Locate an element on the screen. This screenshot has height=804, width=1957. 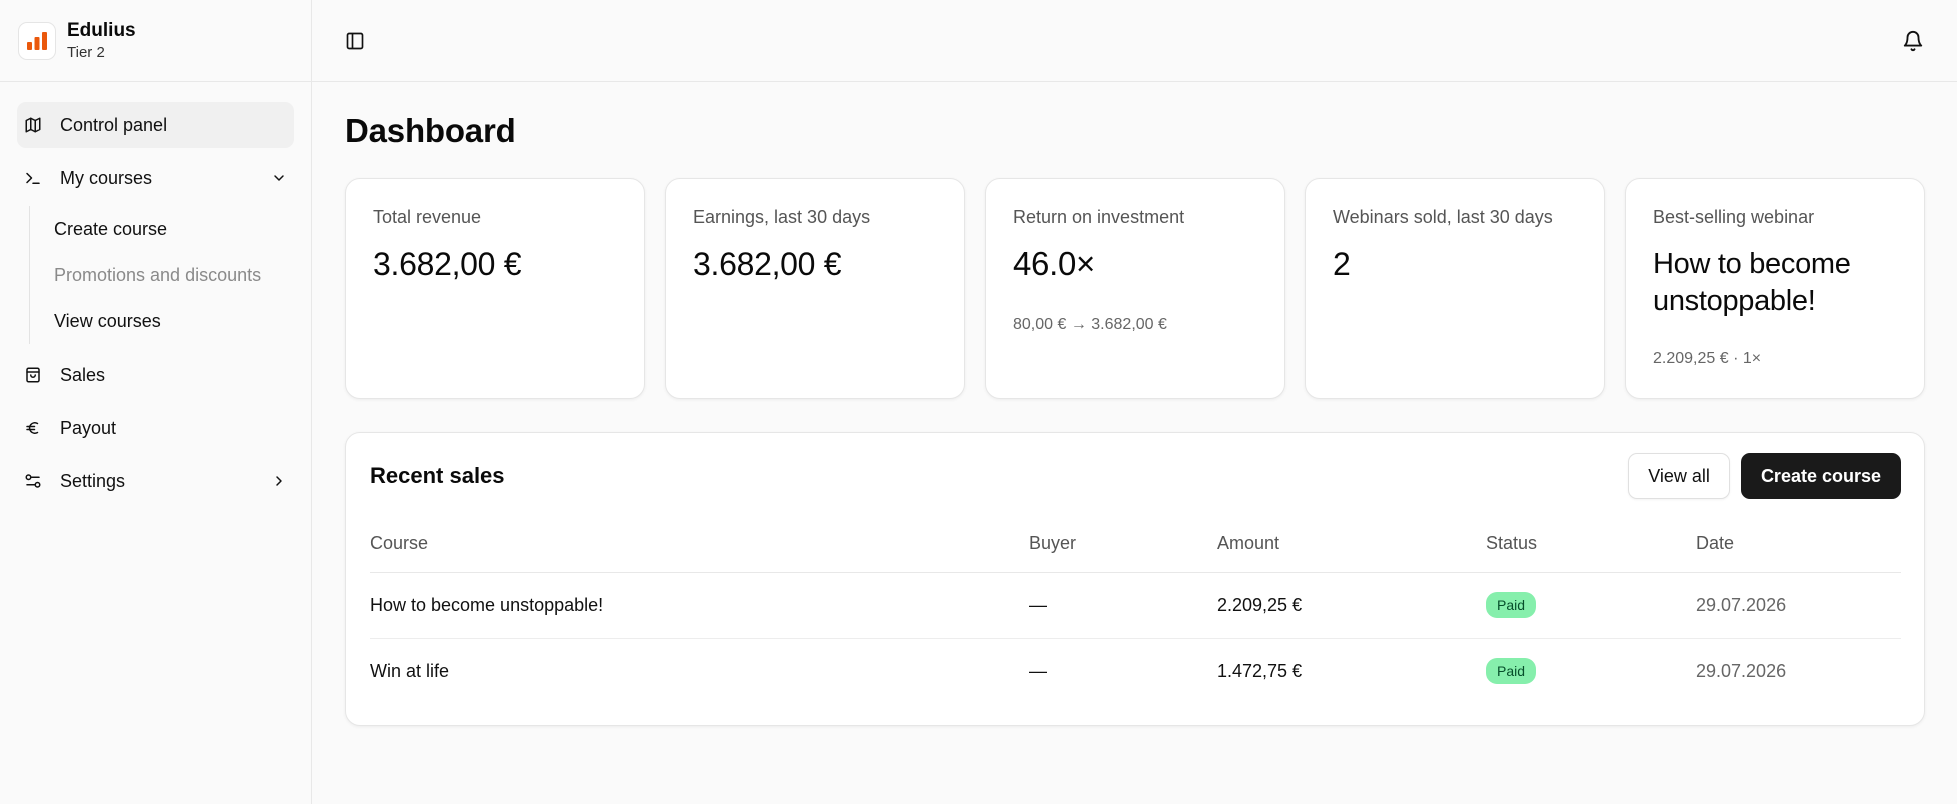
chevron-right-icon is located at coordinates (279, 481).